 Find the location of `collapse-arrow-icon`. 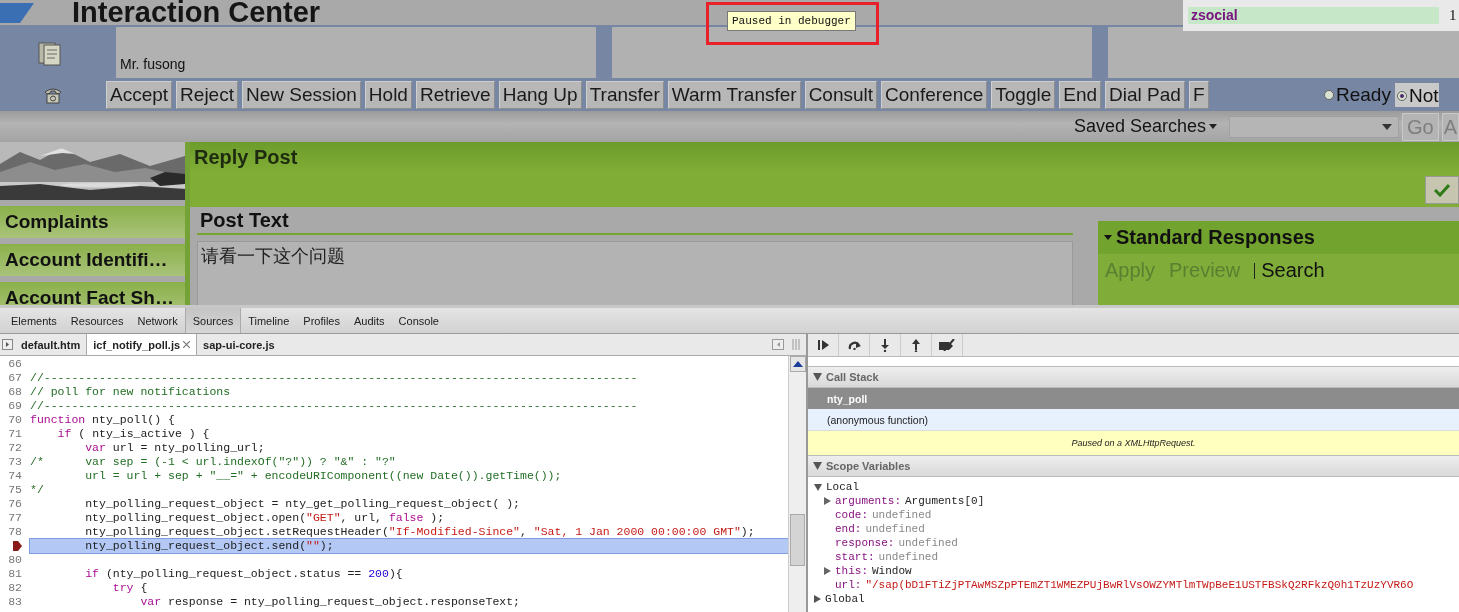

collapse-arrow-icon is located at coordinates (818, 487).